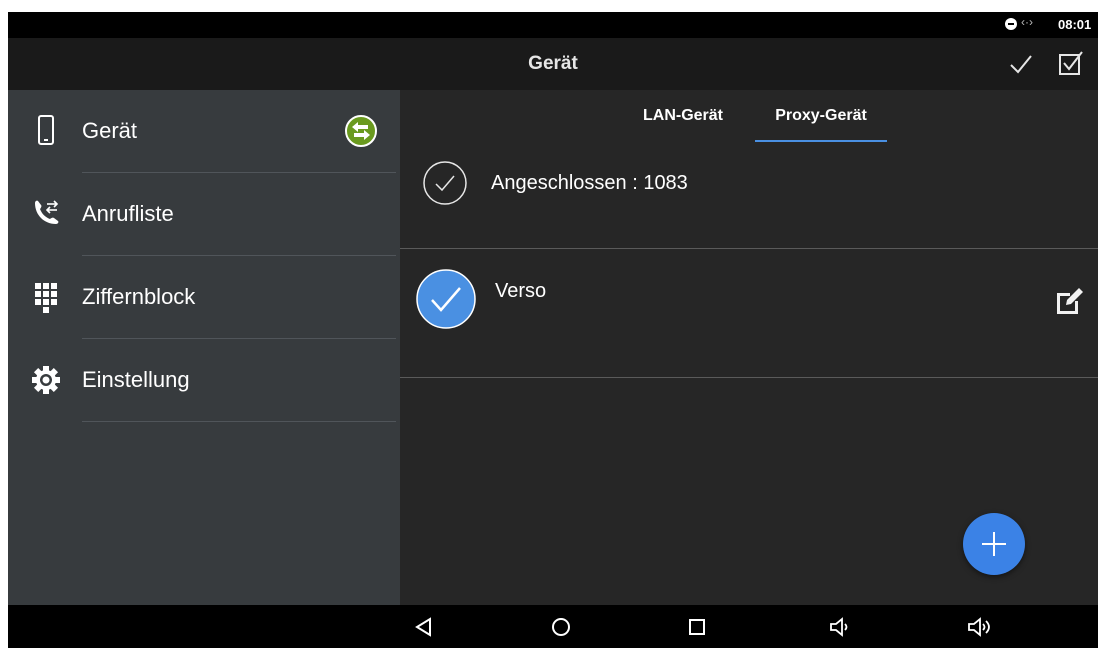 This screenshot has height=648, width=1098. I want to click on sidebar-item-einstellung: Einstellung, so click(204, 380).